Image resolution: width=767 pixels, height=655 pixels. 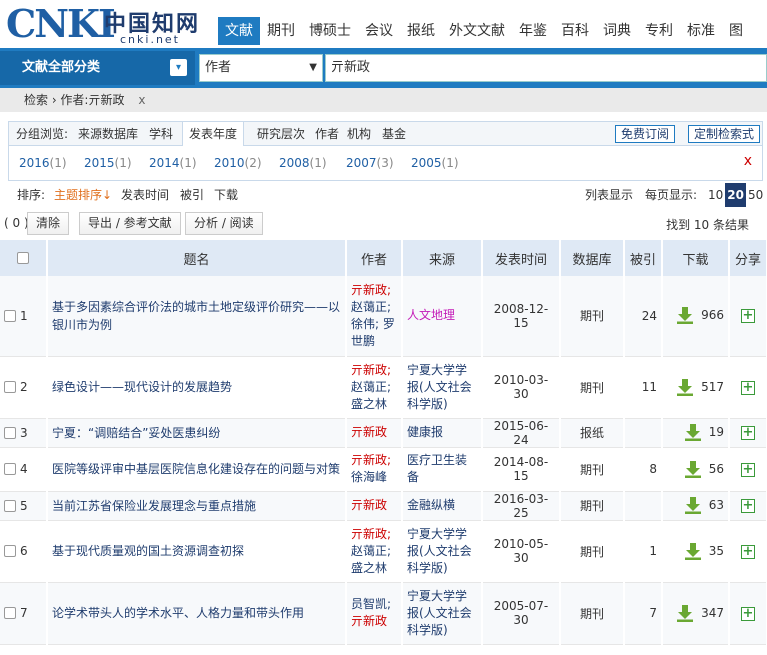 What do you see at coordinates (239, 31) in the screenshot?
I see `nav-item-0: 文献` at bounding box center [239, 31].